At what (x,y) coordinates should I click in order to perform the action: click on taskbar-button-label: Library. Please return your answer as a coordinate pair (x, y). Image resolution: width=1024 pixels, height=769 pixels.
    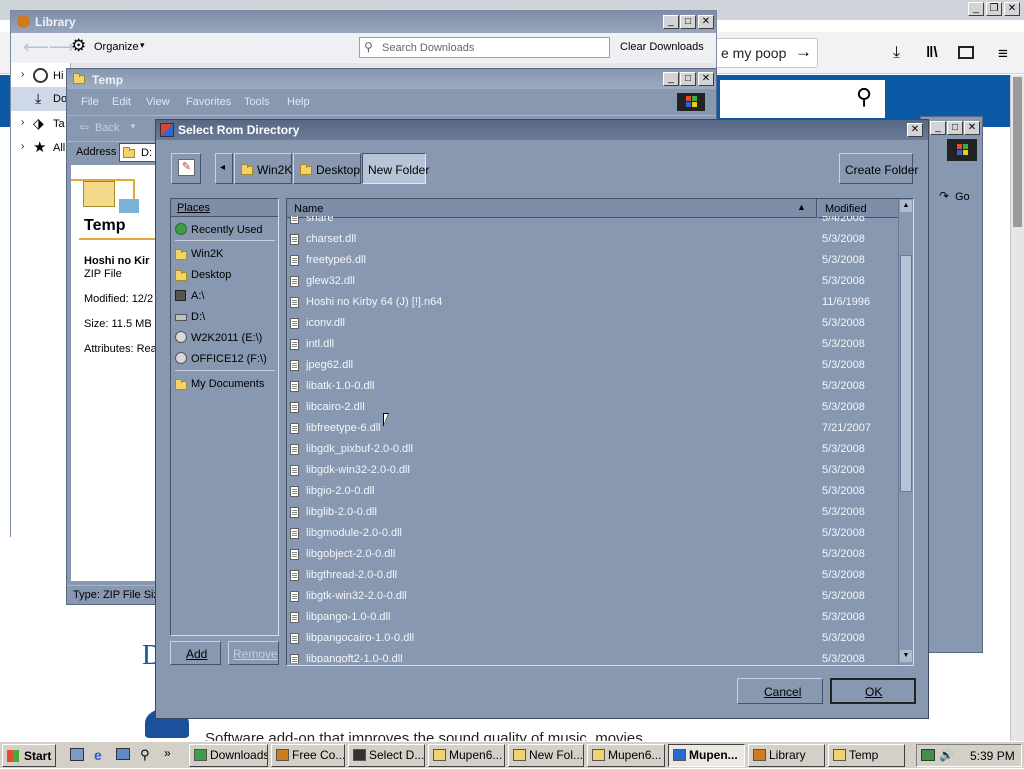
    Looking at the image, I should click on (787, 755).